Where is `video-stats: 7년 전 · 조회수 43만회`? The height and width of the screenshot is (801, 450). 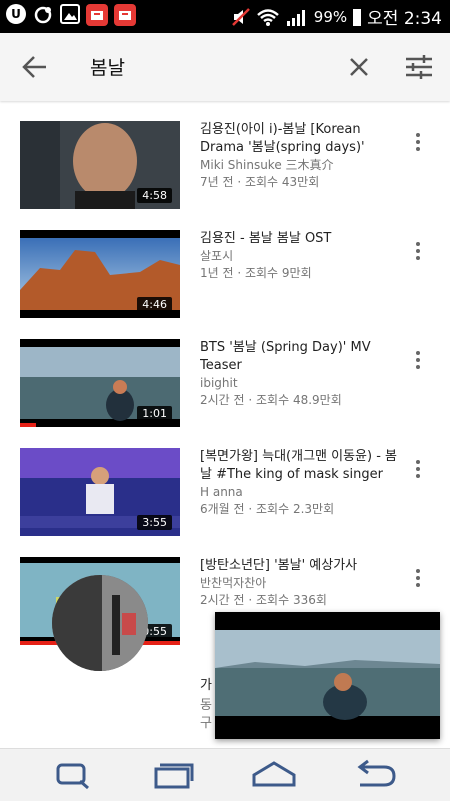 video-stats: 7년 전 · 조회수 43만회 is located at coordinates (260, 182).